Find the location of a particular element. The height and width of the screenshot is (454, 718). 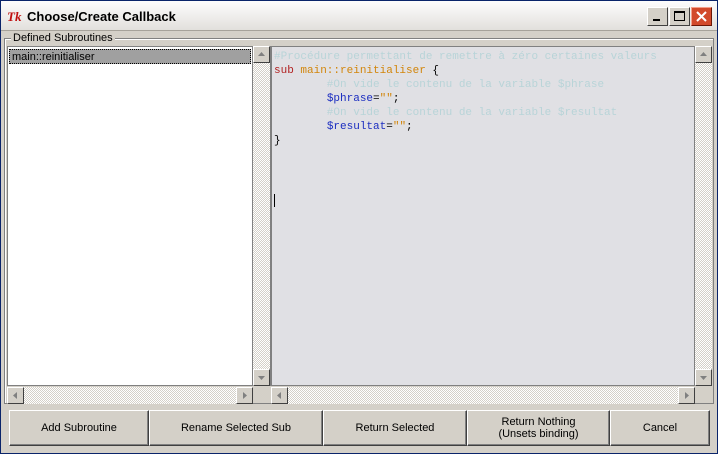

code-line: $phrase=""; is located at coordinates (465, 99).